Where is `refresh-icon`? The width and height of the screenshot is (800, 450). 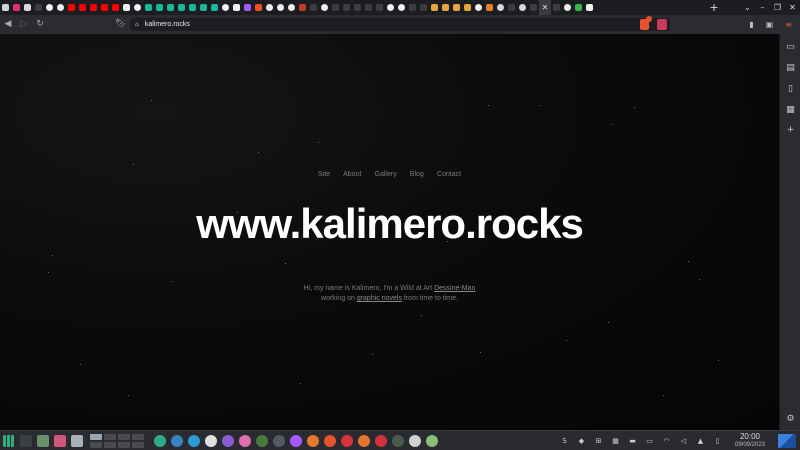
refresh-icon is located at coordinates (159, 440).